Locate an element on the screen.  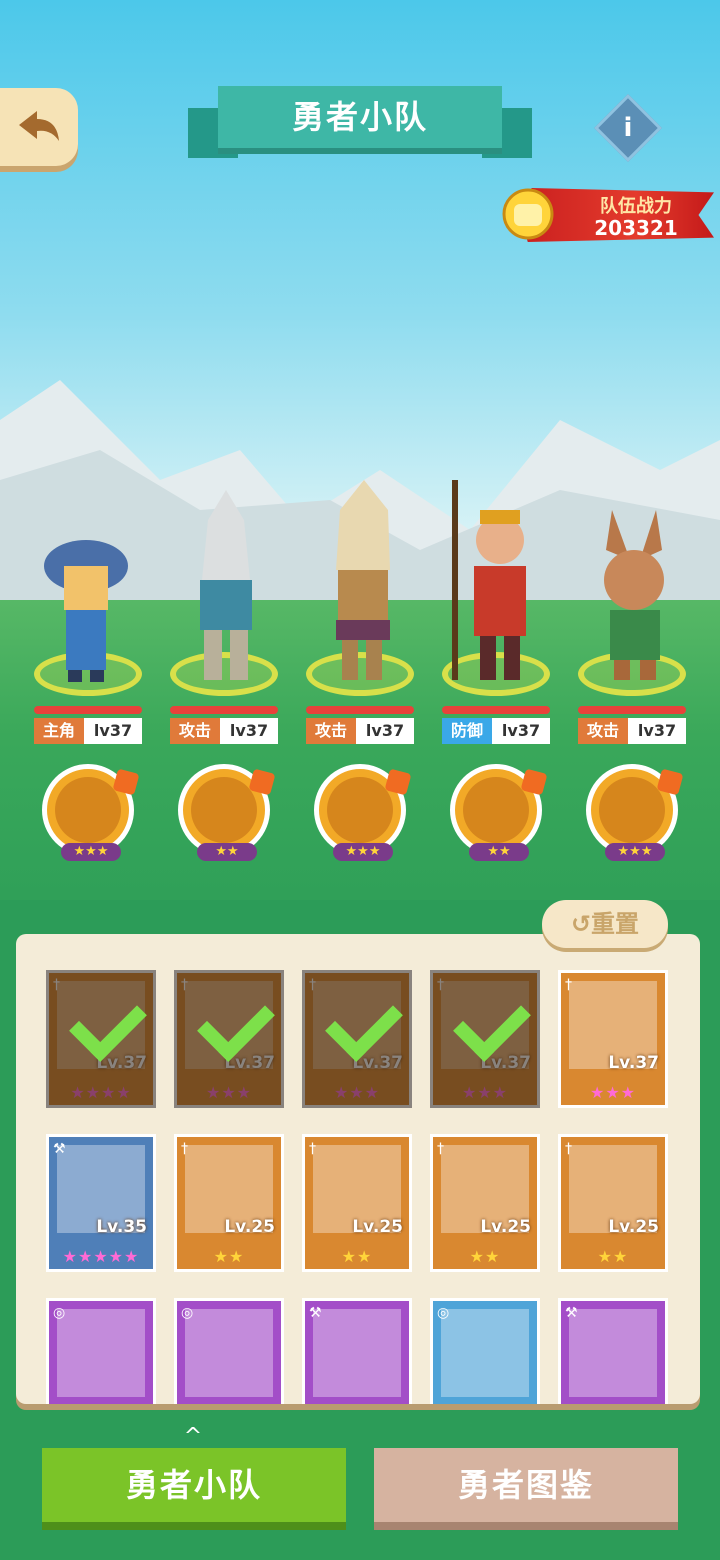
hero-rabbit-figure is located at coordinates (634, 595).